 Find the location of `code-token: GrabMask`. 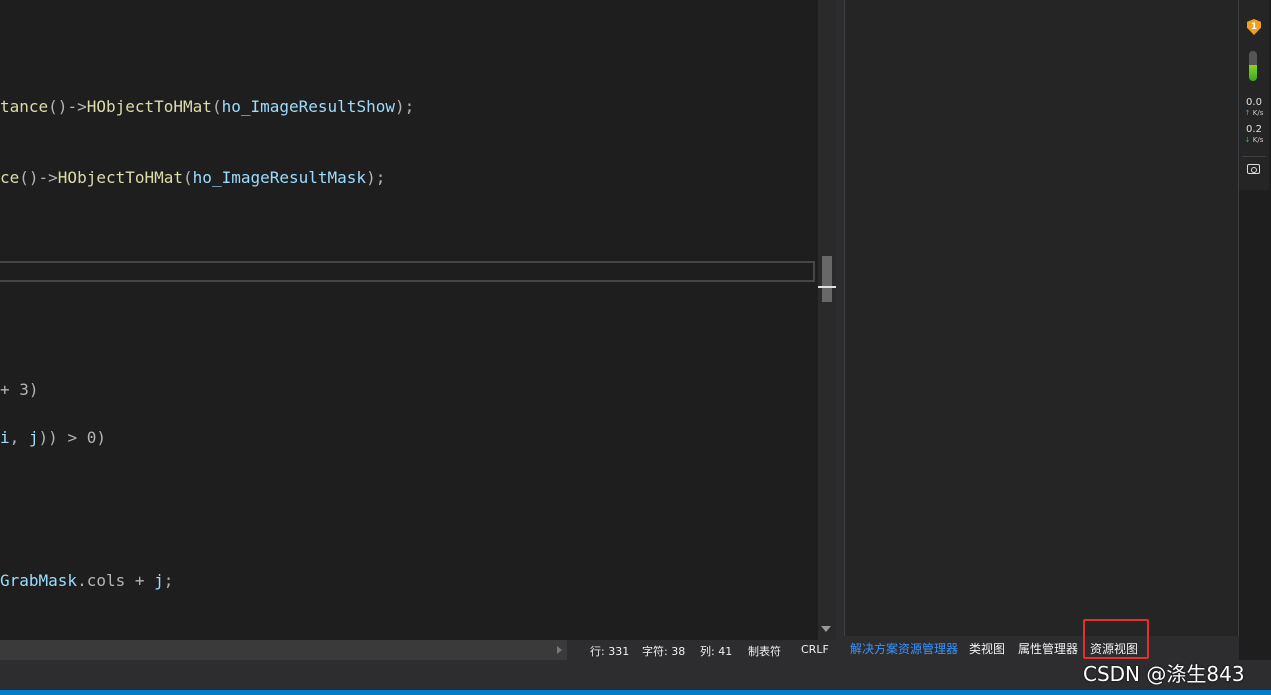

code-token: GrabMask is located at coordinates (39, 580).